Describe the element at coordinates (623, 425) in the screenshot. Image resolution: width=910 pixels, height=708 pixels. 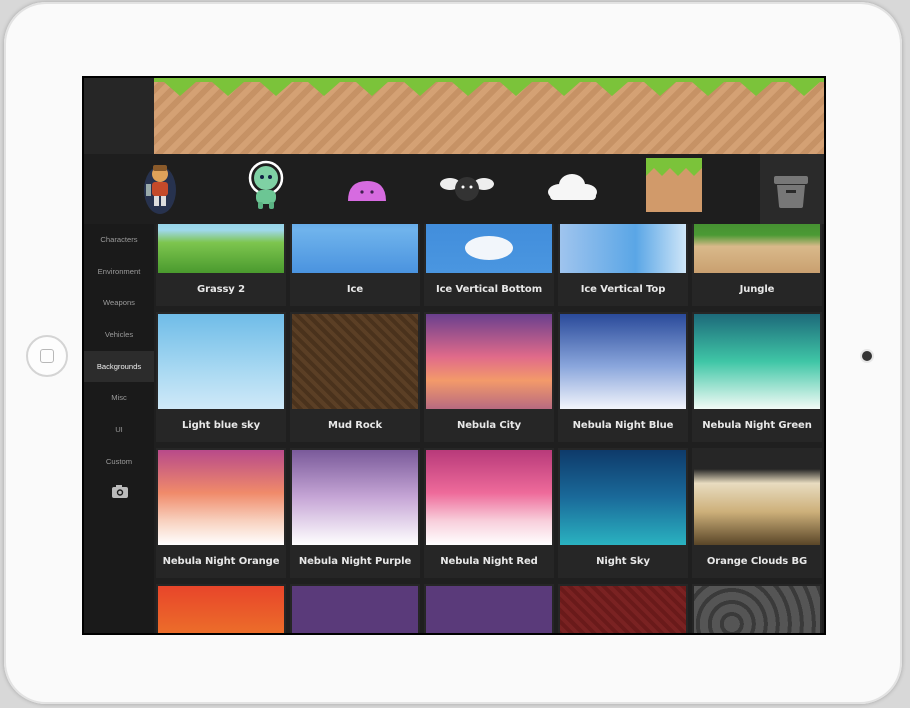
I see `tile-label: Nebula Night Blue` at that location.